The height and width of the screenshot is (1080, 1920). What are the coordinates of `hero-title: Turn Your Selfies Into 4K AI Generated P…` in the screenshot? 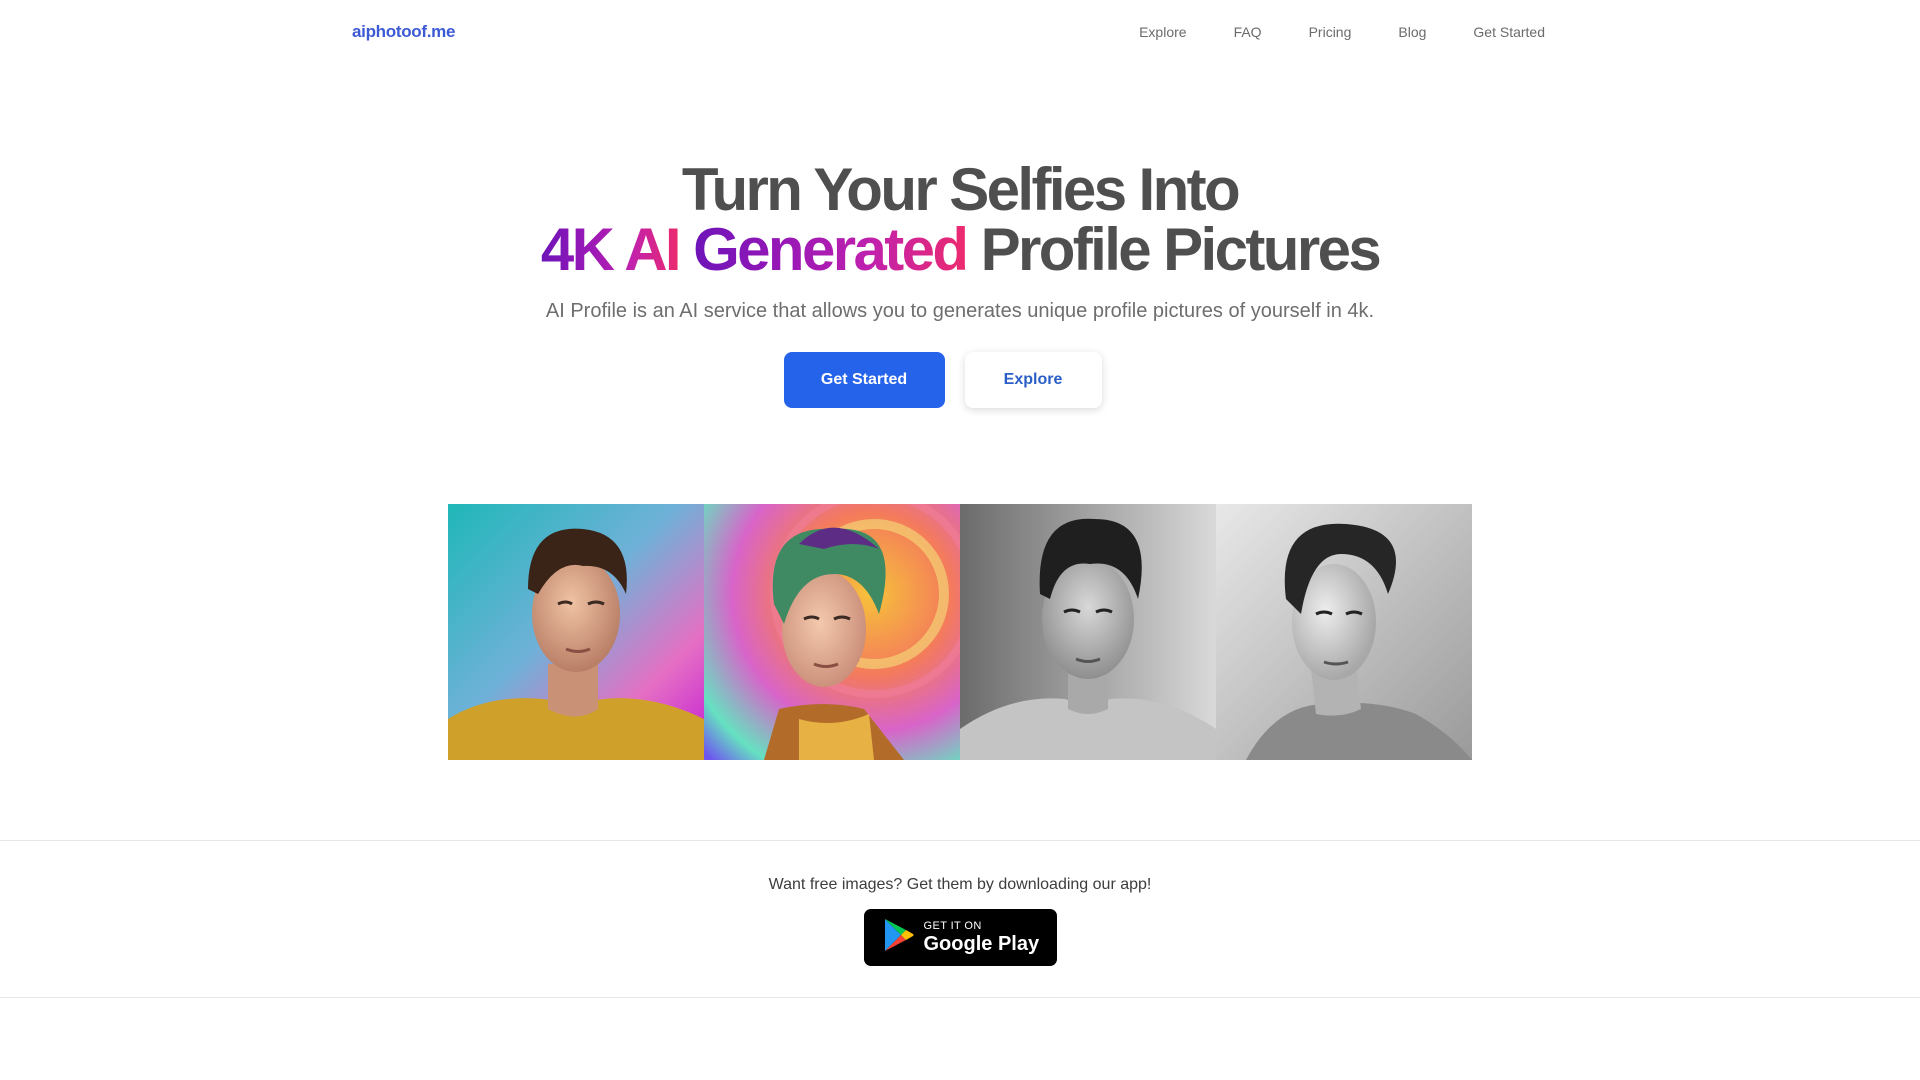 It's located at (960, 220).